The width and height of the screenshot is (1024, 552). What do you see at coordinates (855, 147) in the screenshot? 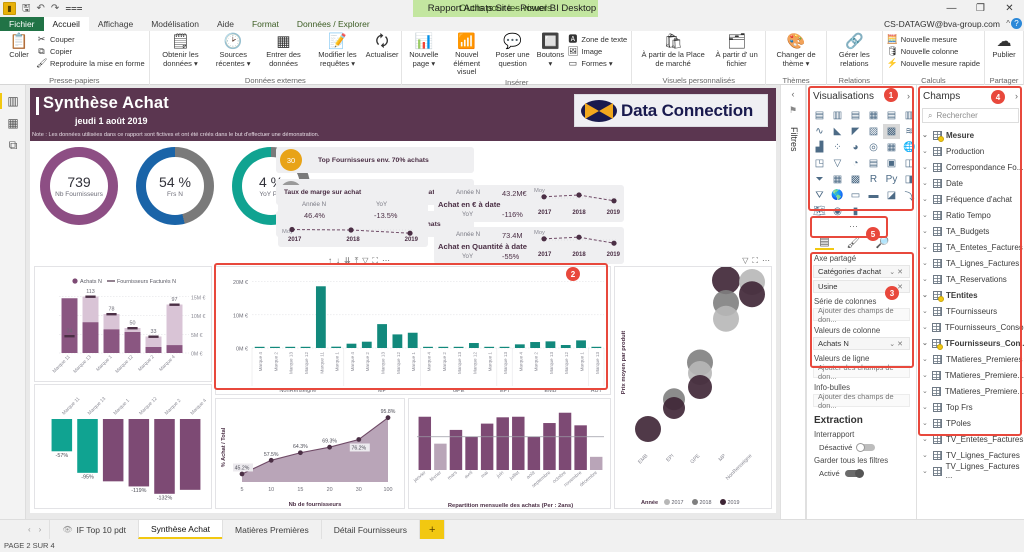
I see `pie-chart-icon: ◕` at bounding box center [855, 147].